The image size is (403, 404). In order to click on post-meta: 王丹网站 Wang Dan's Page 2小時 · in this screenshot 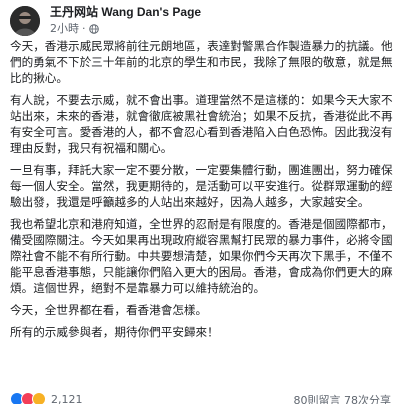, I will do `click(125, 20)`.